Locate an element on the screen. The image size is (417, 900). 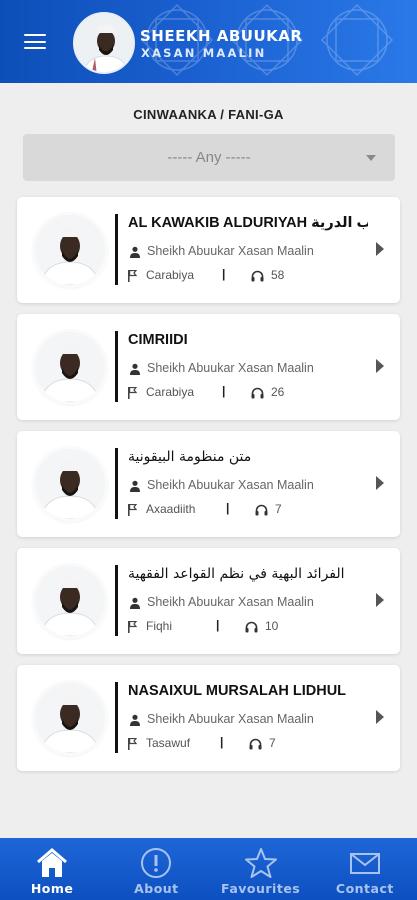
lesson-category: Tasawuf is located at coordinates (168, 743).